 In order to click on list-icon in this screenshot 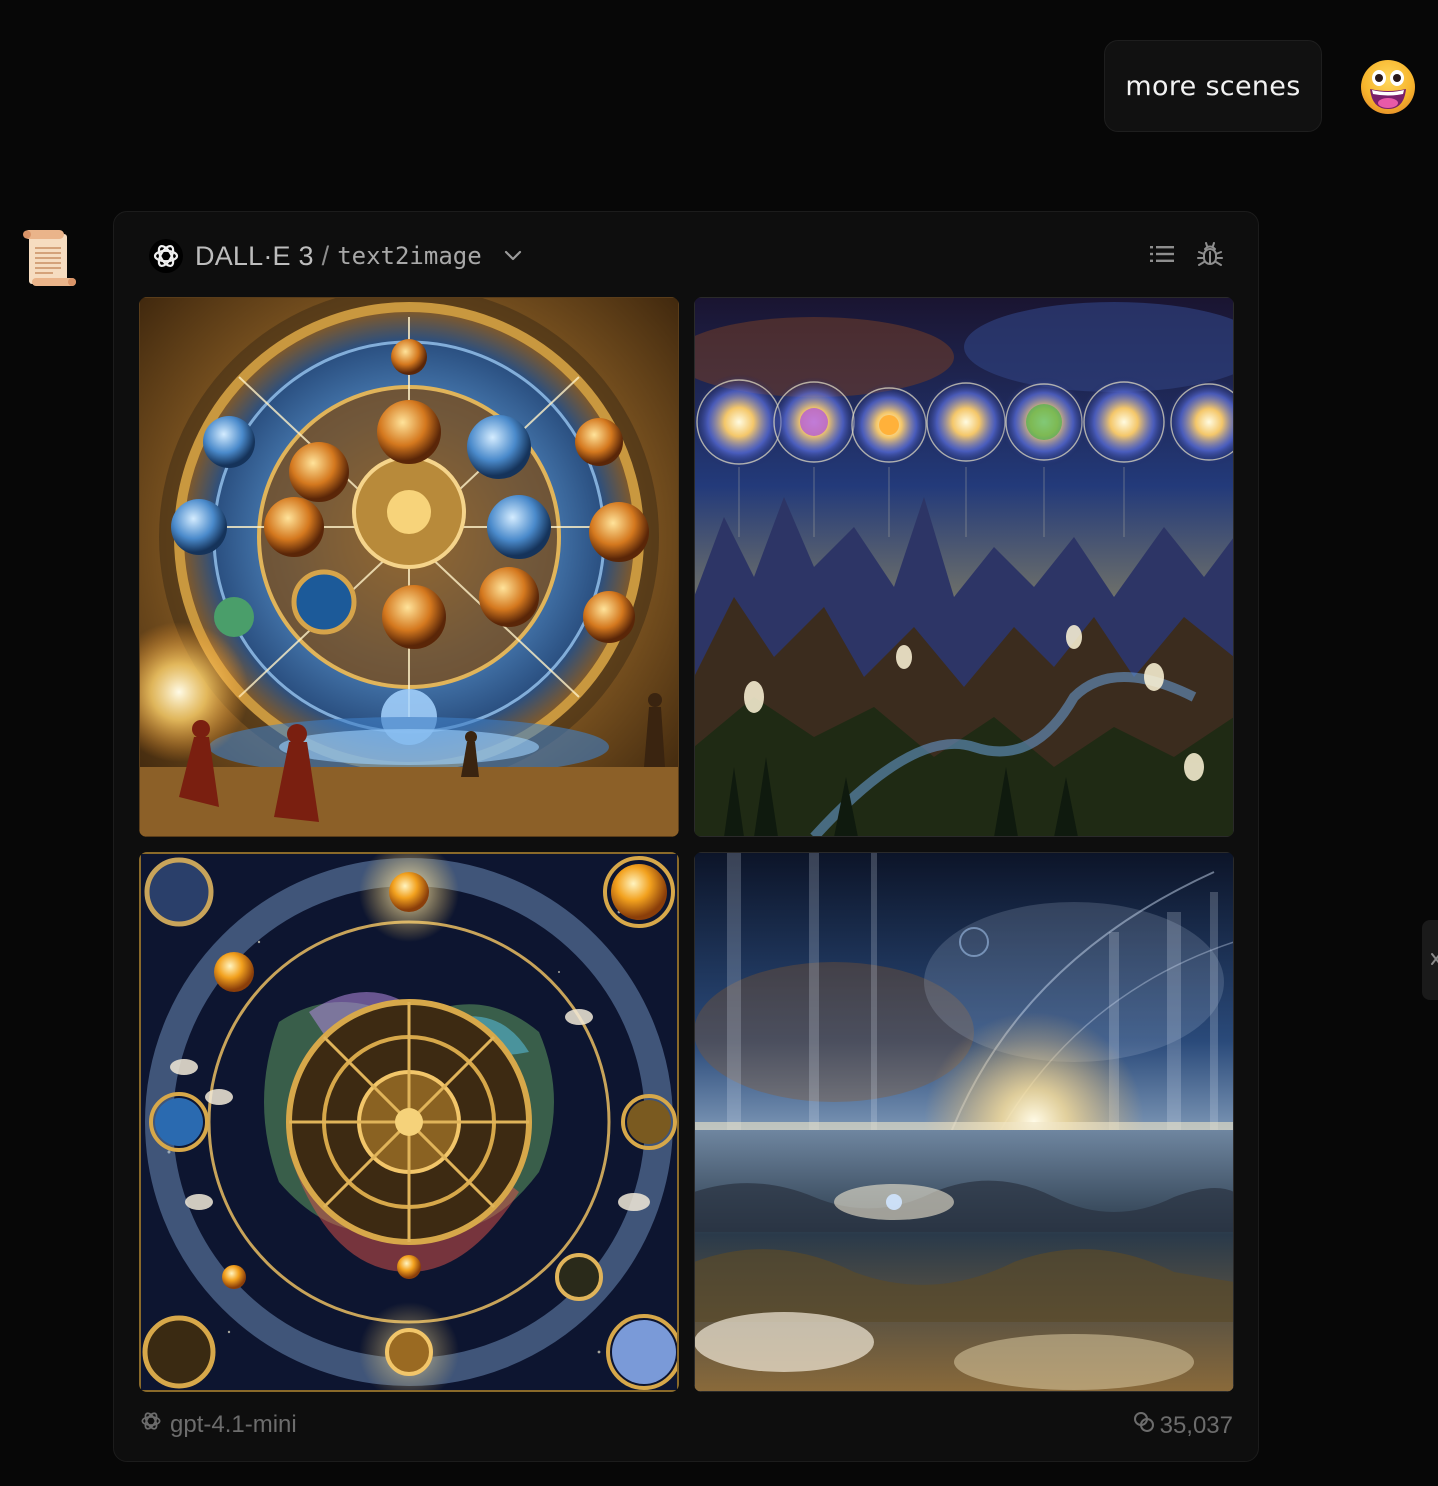, I will do `click(1162, 254)`.